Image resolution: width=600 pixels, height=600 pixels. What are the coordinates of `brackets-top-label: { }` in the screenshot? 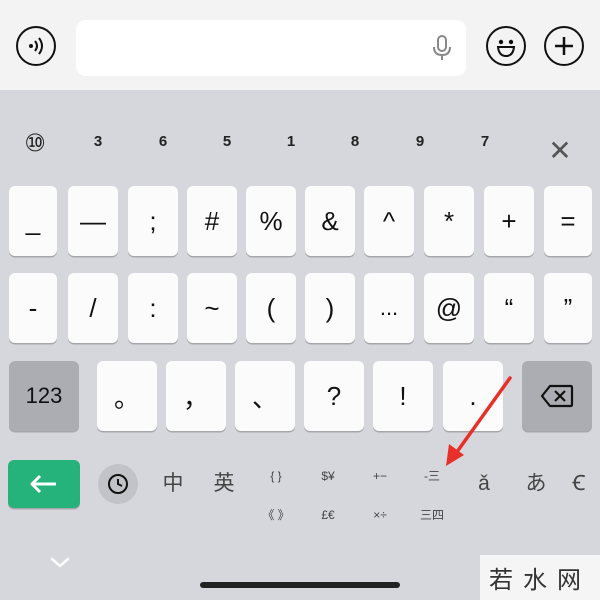 It's located at (276, 476).